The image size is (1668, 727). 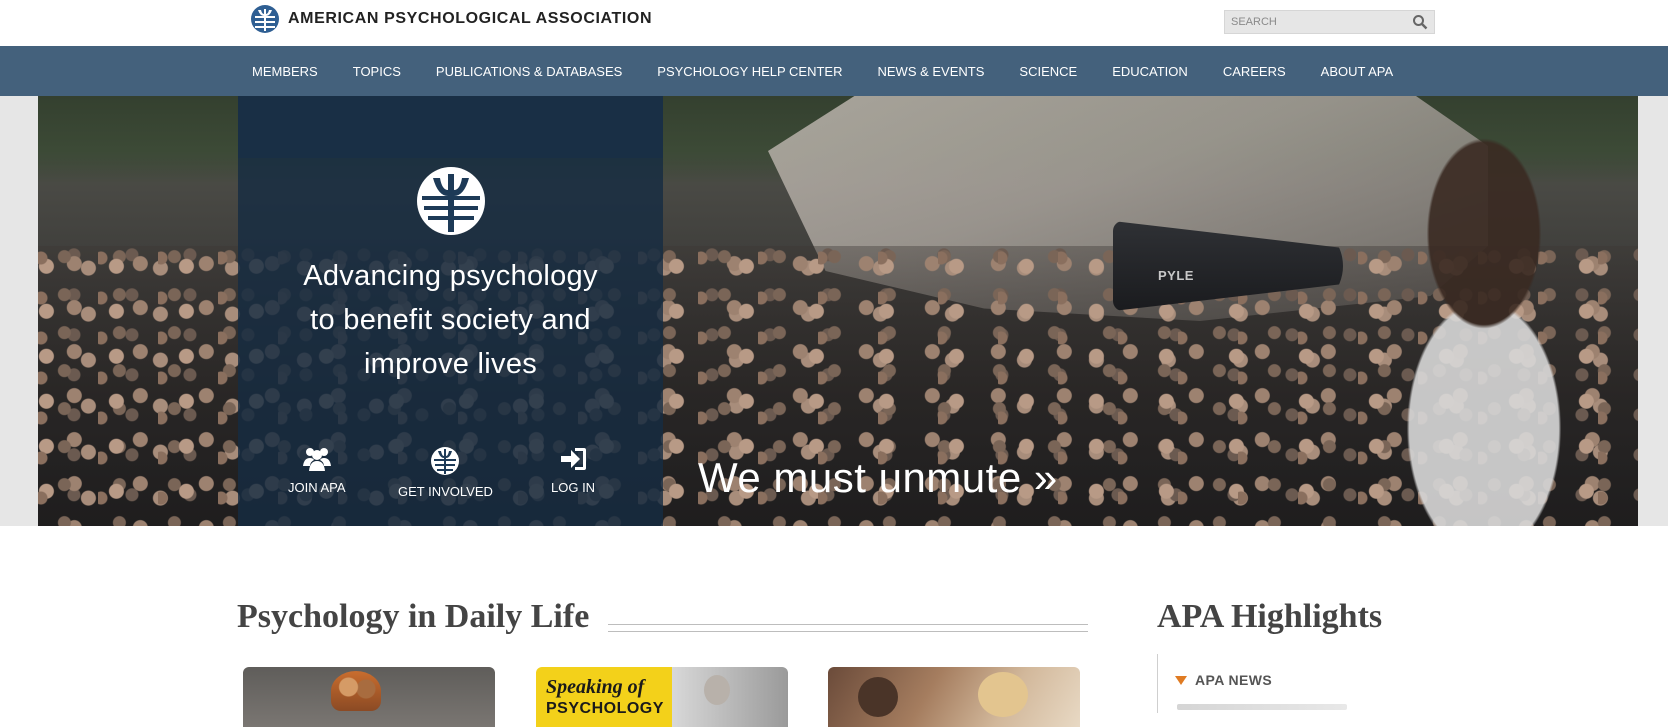 What do you see at coordinates (595, 687) in the screenshot?
I see `card-title-line-1: Speaking of` at bounding box center [595, 687].